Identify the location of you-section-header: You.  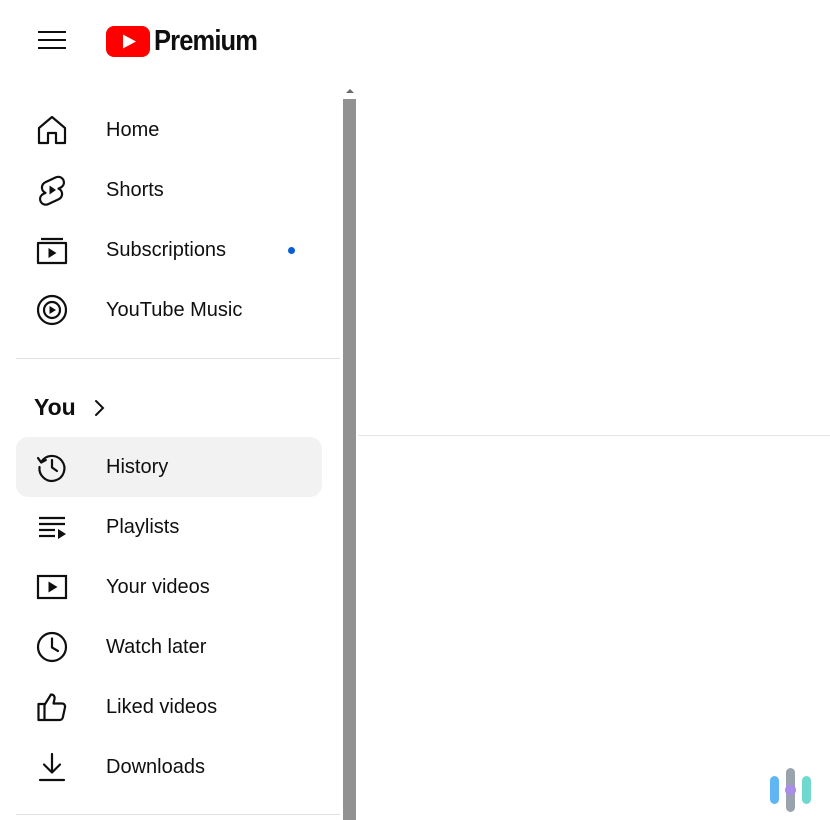
(71, 407).